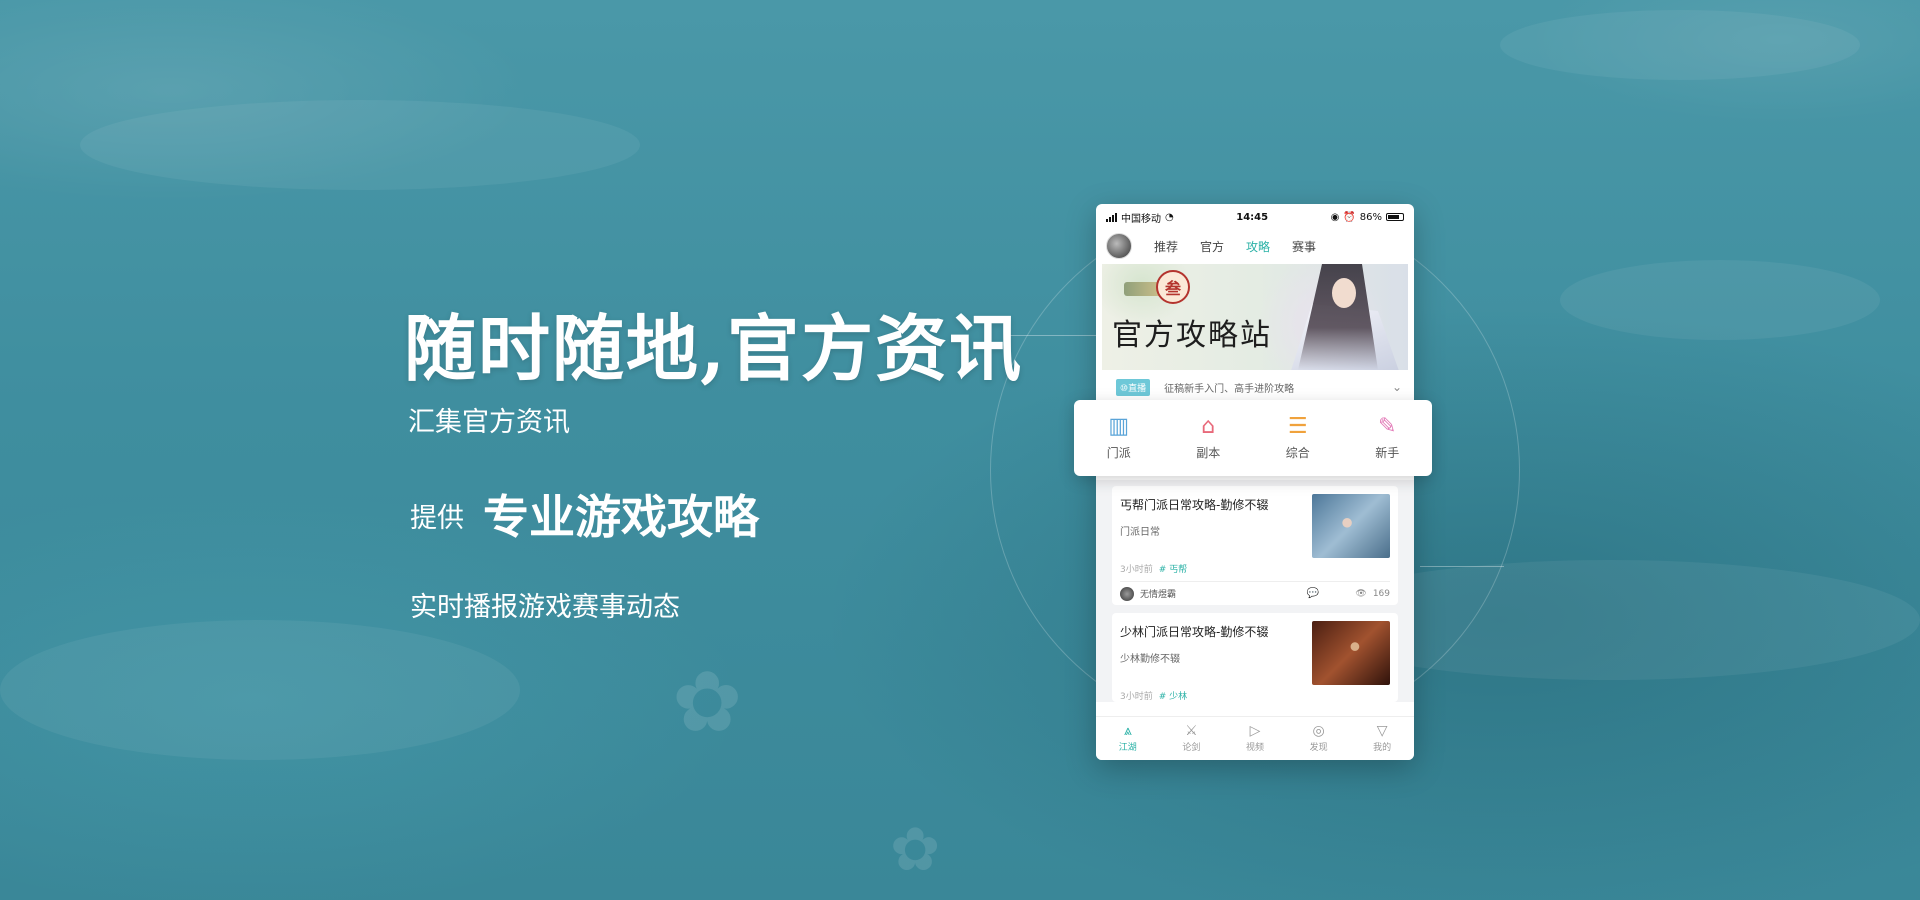 The width and height of the screenshot is (1920, 900). What do you see at coordinates (489, 422) in the screenshot?
I see `hero-line-official-news: 汇集官方资讯` at bounding box center [489, 422].